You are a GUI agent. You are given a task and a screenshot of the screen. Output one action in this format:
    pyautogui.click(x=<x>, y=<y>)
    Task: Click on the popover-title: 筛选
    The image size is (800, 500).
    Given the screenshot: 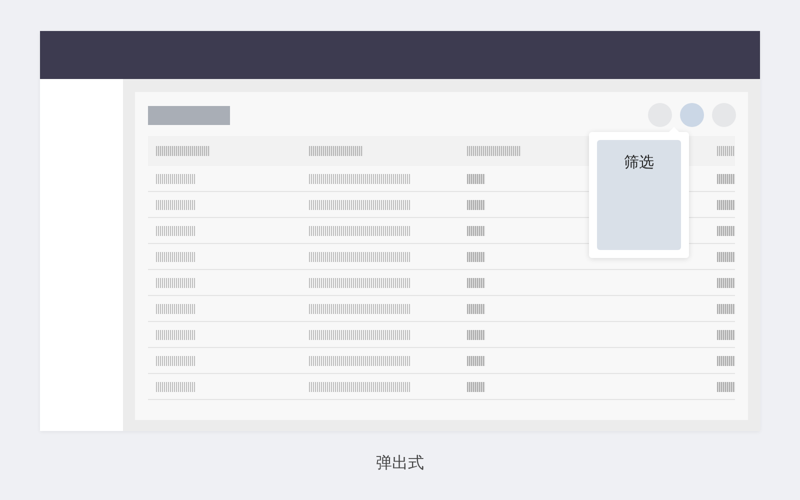 What is the action you would take?
    pyautogui.click(x=639, y=162)
    